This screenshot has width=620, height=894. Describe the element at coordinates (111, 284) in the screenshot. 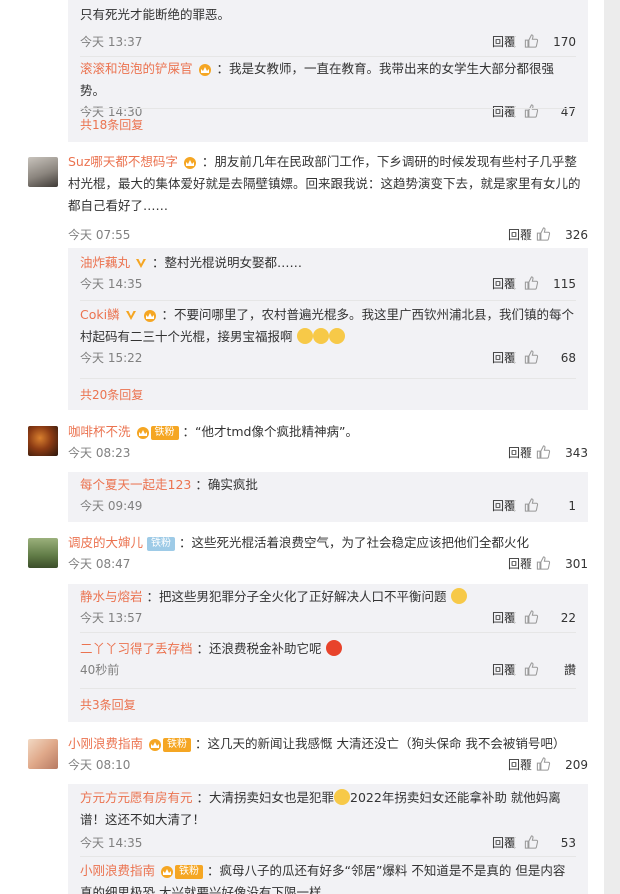

I see `comment-time: 今天 14:35` at that location.